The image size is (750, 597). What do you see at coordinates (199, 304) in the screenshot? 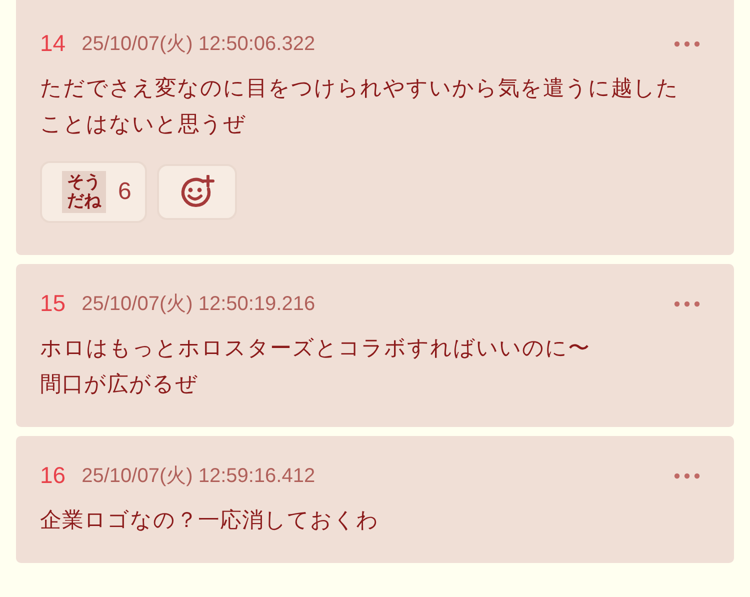
I see `post-date: 25/10/07(火) 12:50:19.216` at bounding box center [199, 304].